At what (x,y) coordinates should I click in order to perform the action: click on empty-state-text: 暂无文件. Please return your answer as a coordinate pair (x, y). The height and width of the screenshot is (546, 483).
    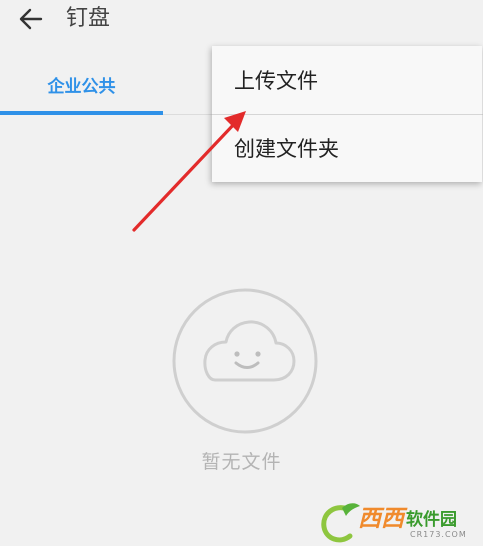
    Looking at the image, I should click on (241, 462).